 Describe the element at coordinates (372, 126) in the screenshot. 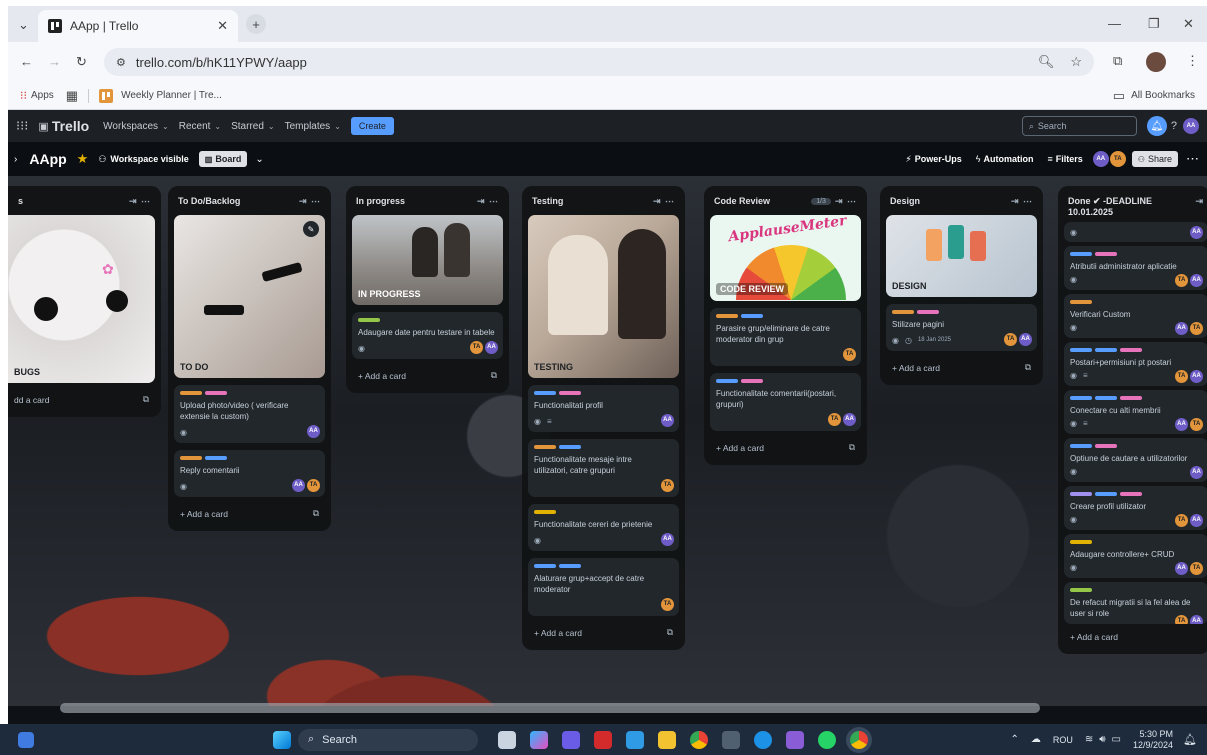

I see `create-button: Create` at that location.